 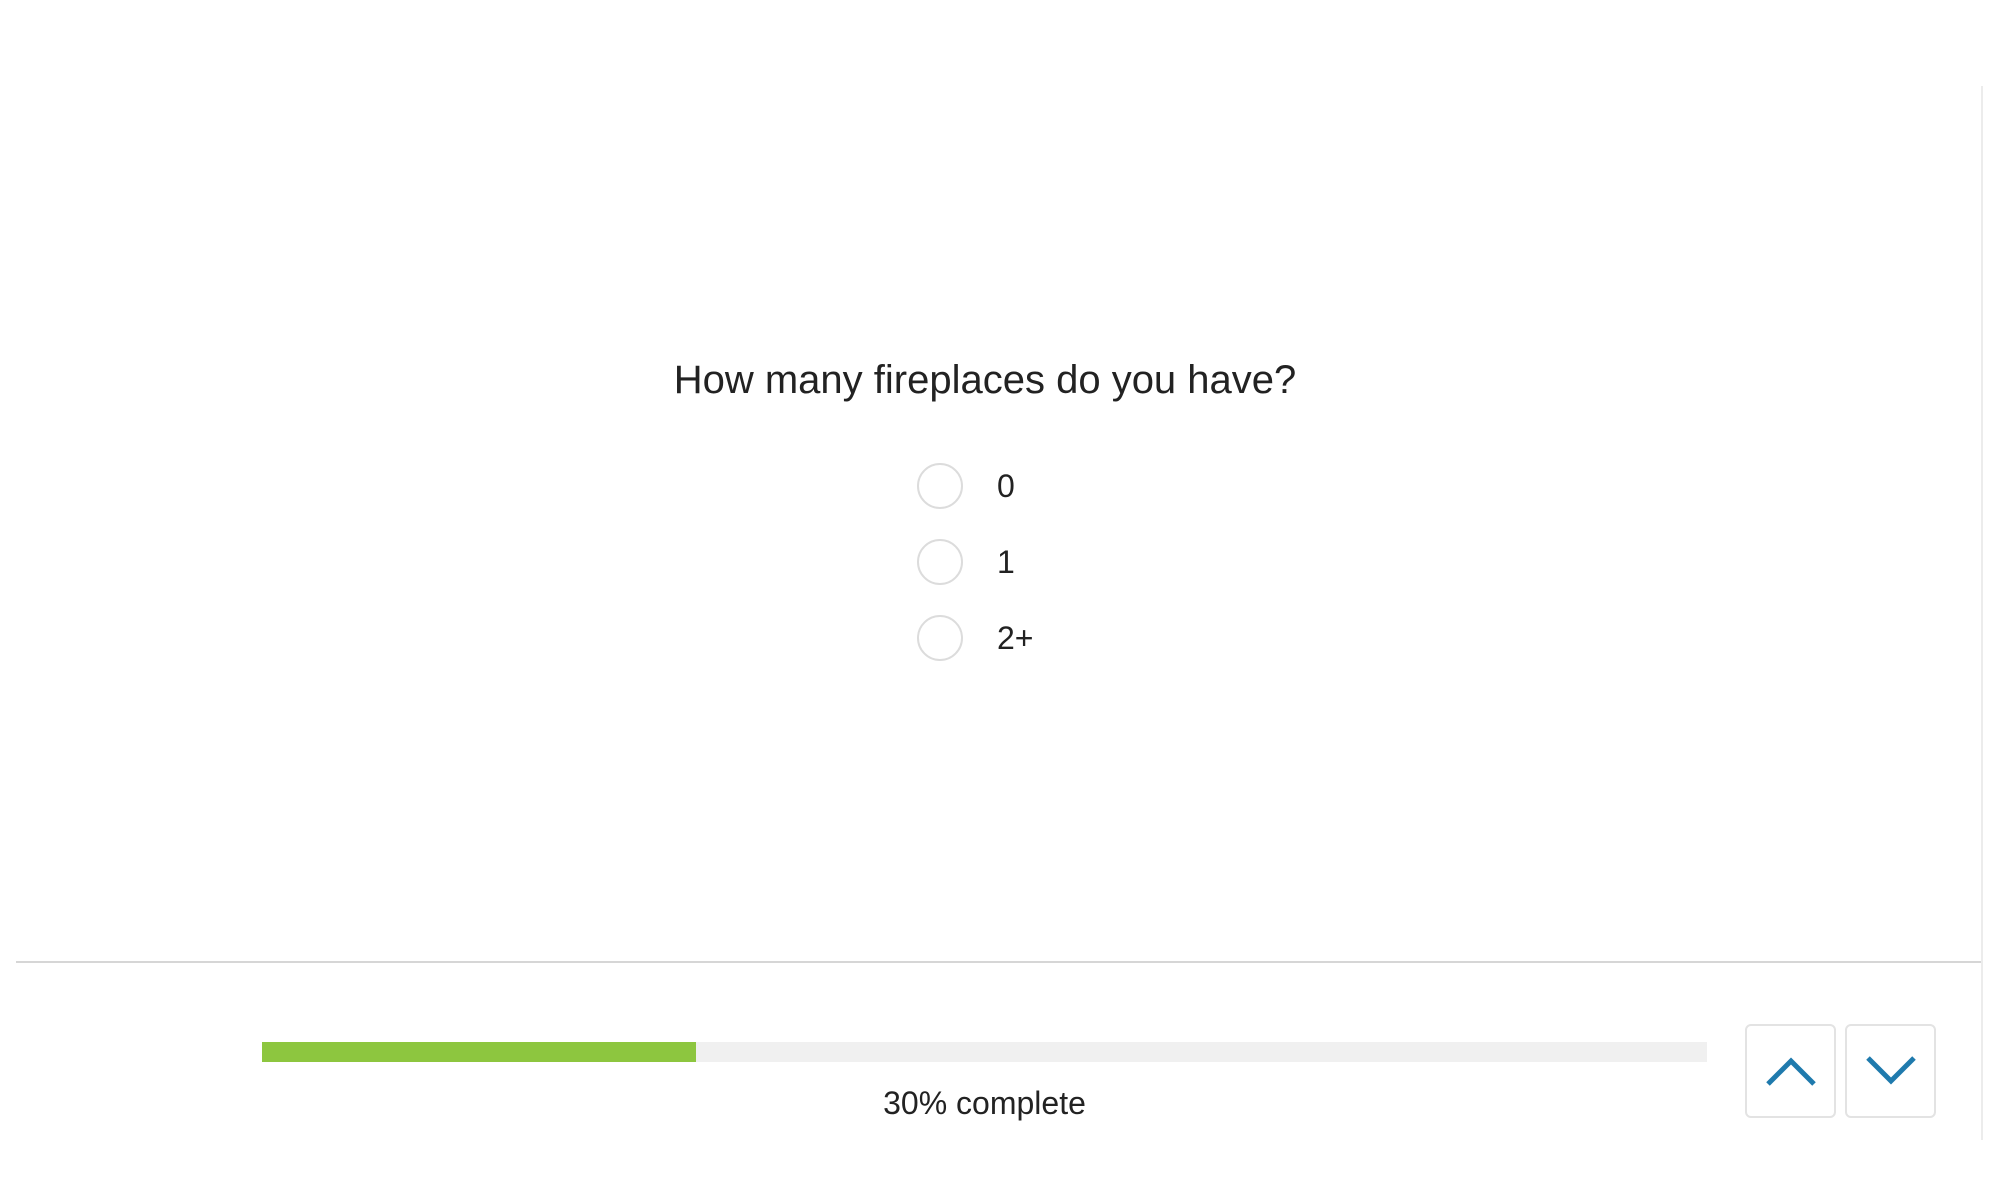 I want to click on footer-divider, so click(x=998, y=962).